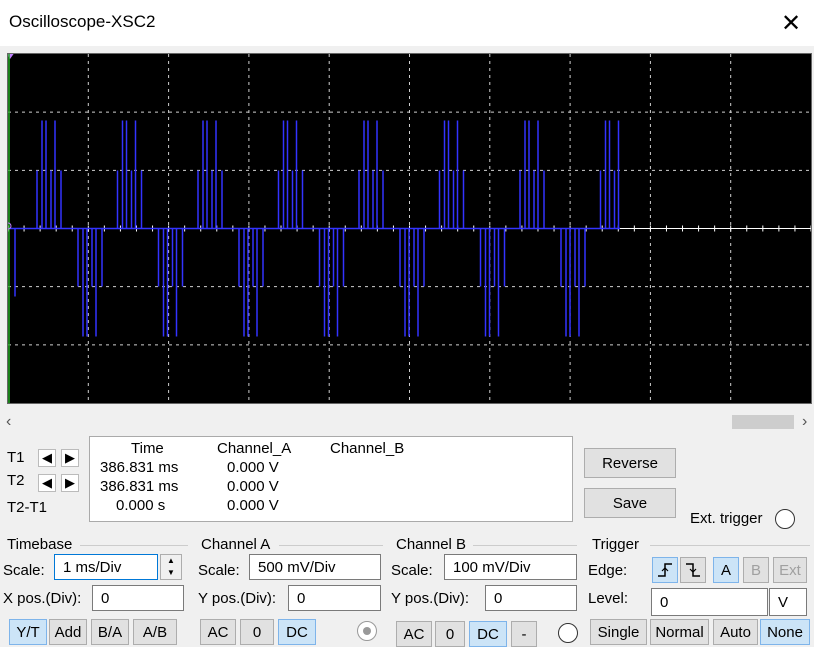 Image resolution: width=814 pixels, height=647 pixels. What do you see at coordinates (367, 448) in the screenshot?
I see `header-channel-b: Channel_B` at bounding box center [367, 448].